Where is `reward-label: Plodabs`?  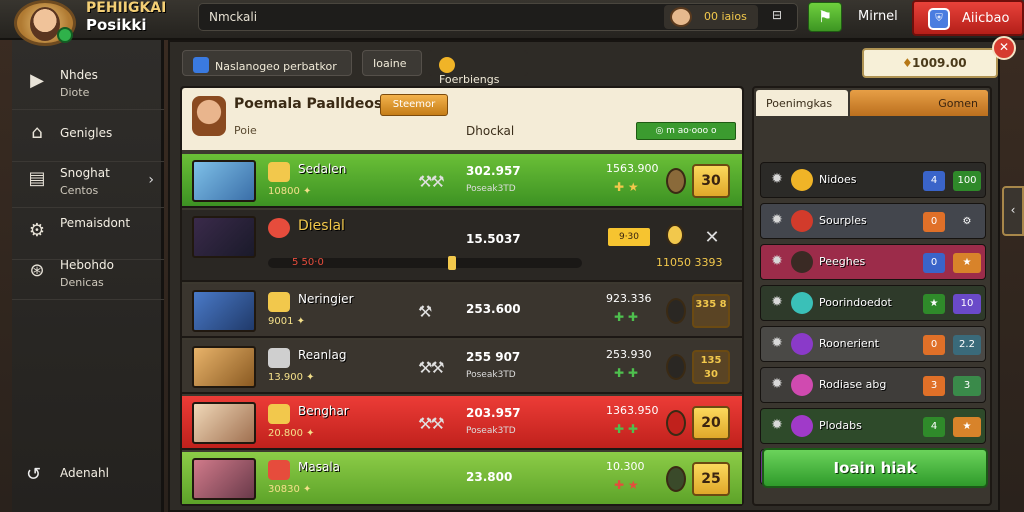 reward-label: Plodabs is located at coordinates (840, 425).